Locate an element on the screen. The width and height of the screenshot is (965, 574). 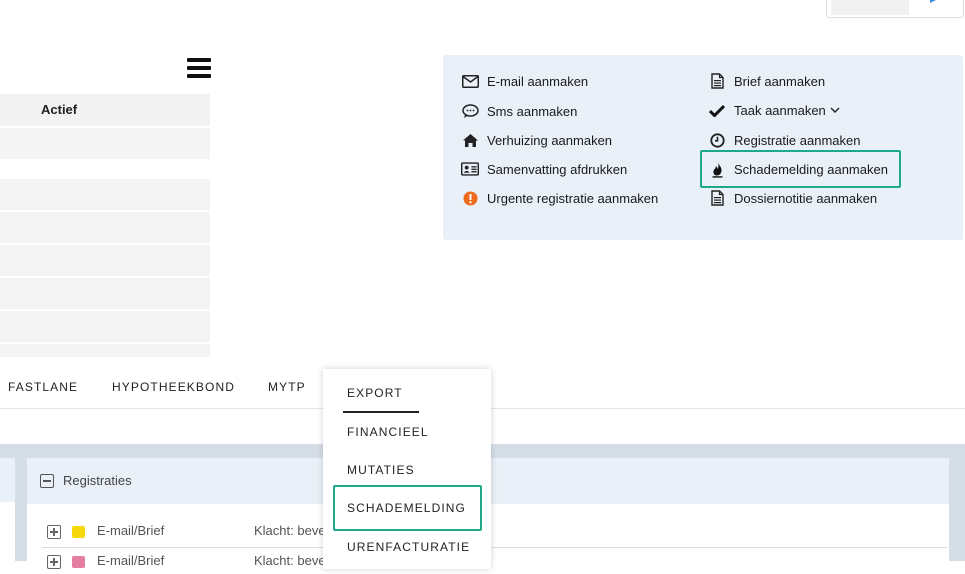
action-label: Samenvatting afdrukken is located at coordinates (557, 169).